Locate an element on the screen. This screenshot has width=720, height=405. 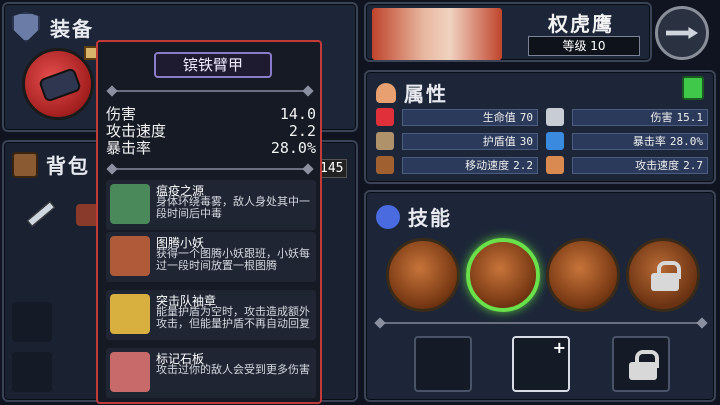
stat-bar: 生命值 70 is located at coordinates (470, 117).